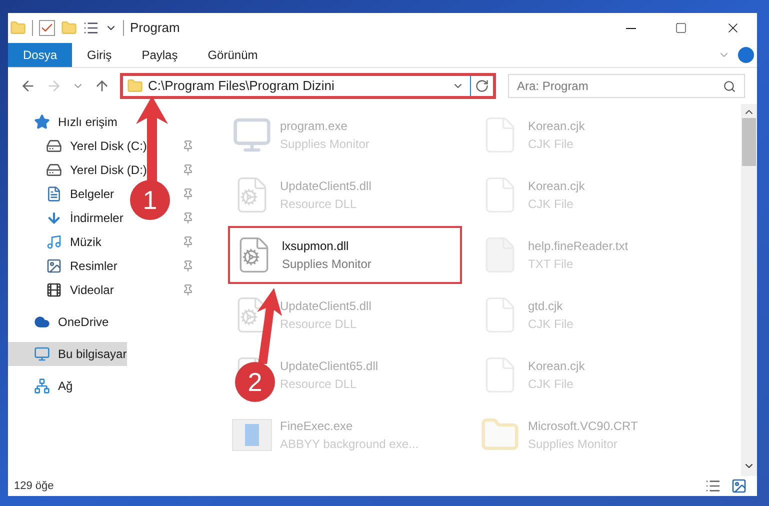  I want to click on network-icon, so click(42, 386).